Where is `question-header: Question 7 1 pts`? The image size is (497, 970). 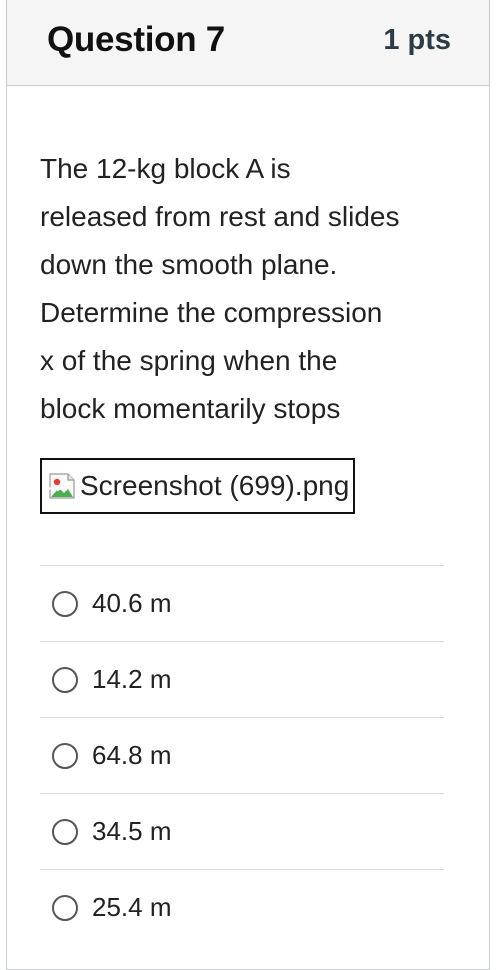 question-header: Question 7 1 pts is located at coordinates (248, 43).